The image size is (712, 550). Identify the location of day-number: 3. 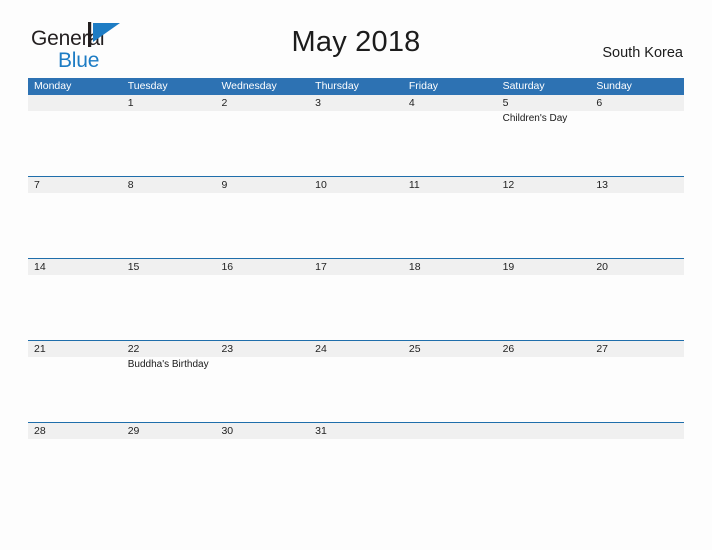
(356, 103).